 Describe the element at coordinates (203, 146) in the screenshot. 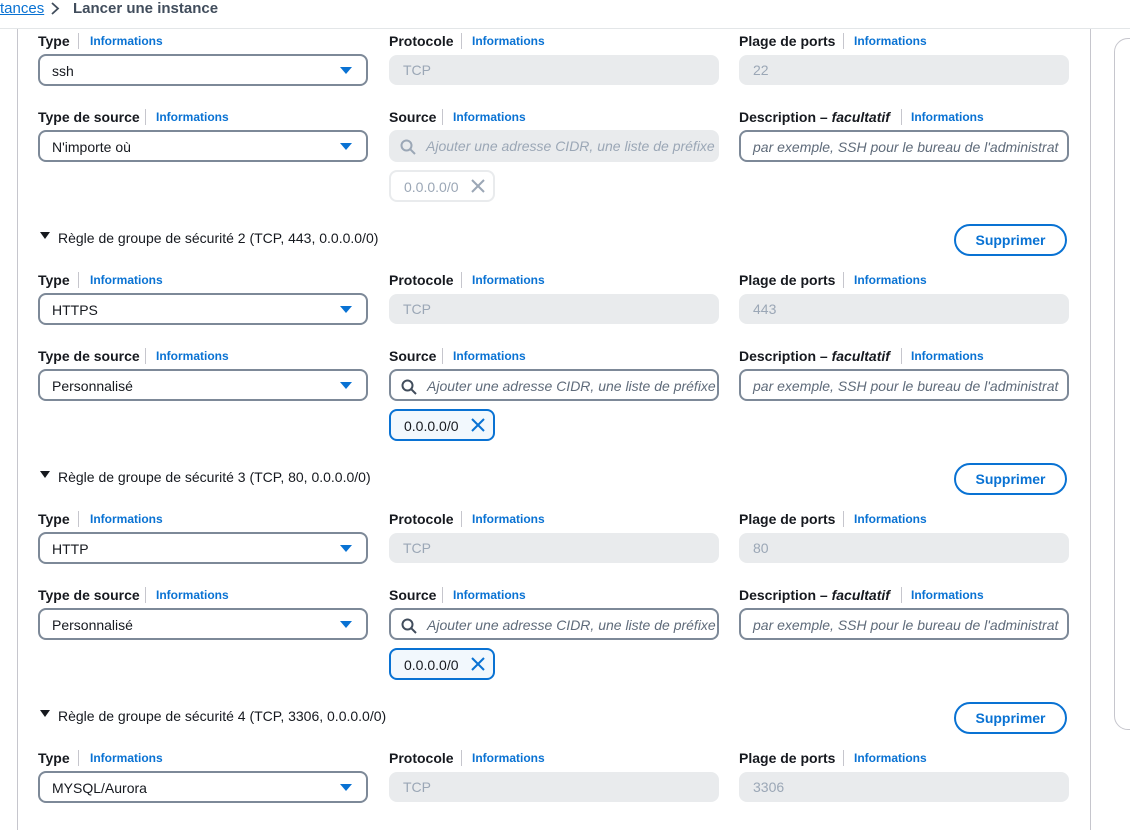

I see `source-type-select: N'importe où` at that location.